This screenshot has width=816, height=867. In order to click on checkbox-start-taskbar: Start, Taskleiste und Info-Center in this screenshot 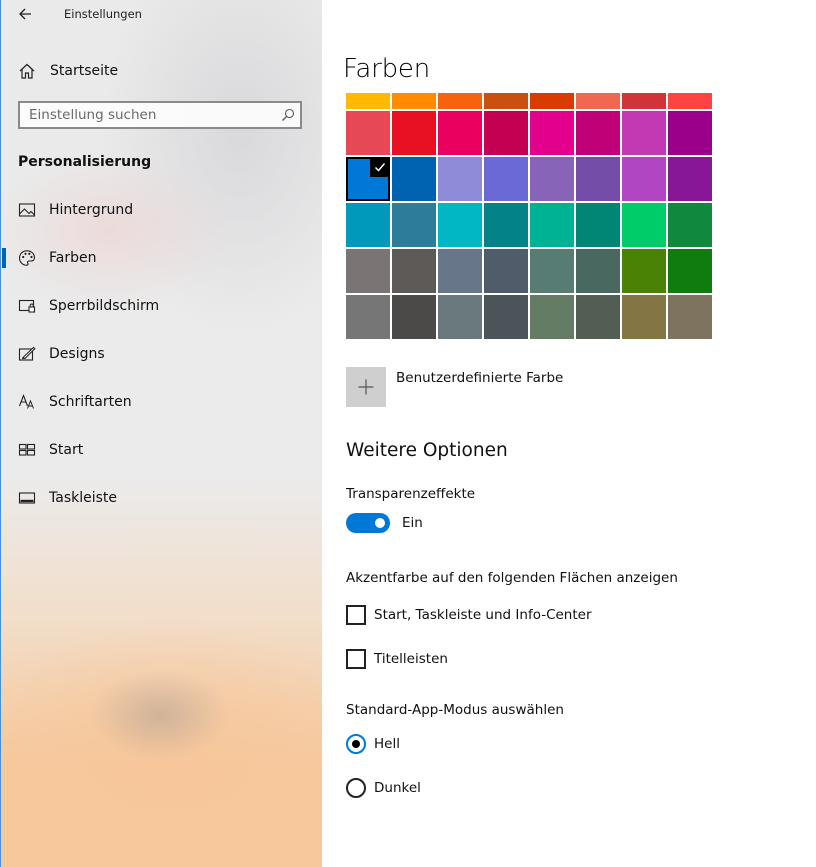, I will do `click(469, 615)`.